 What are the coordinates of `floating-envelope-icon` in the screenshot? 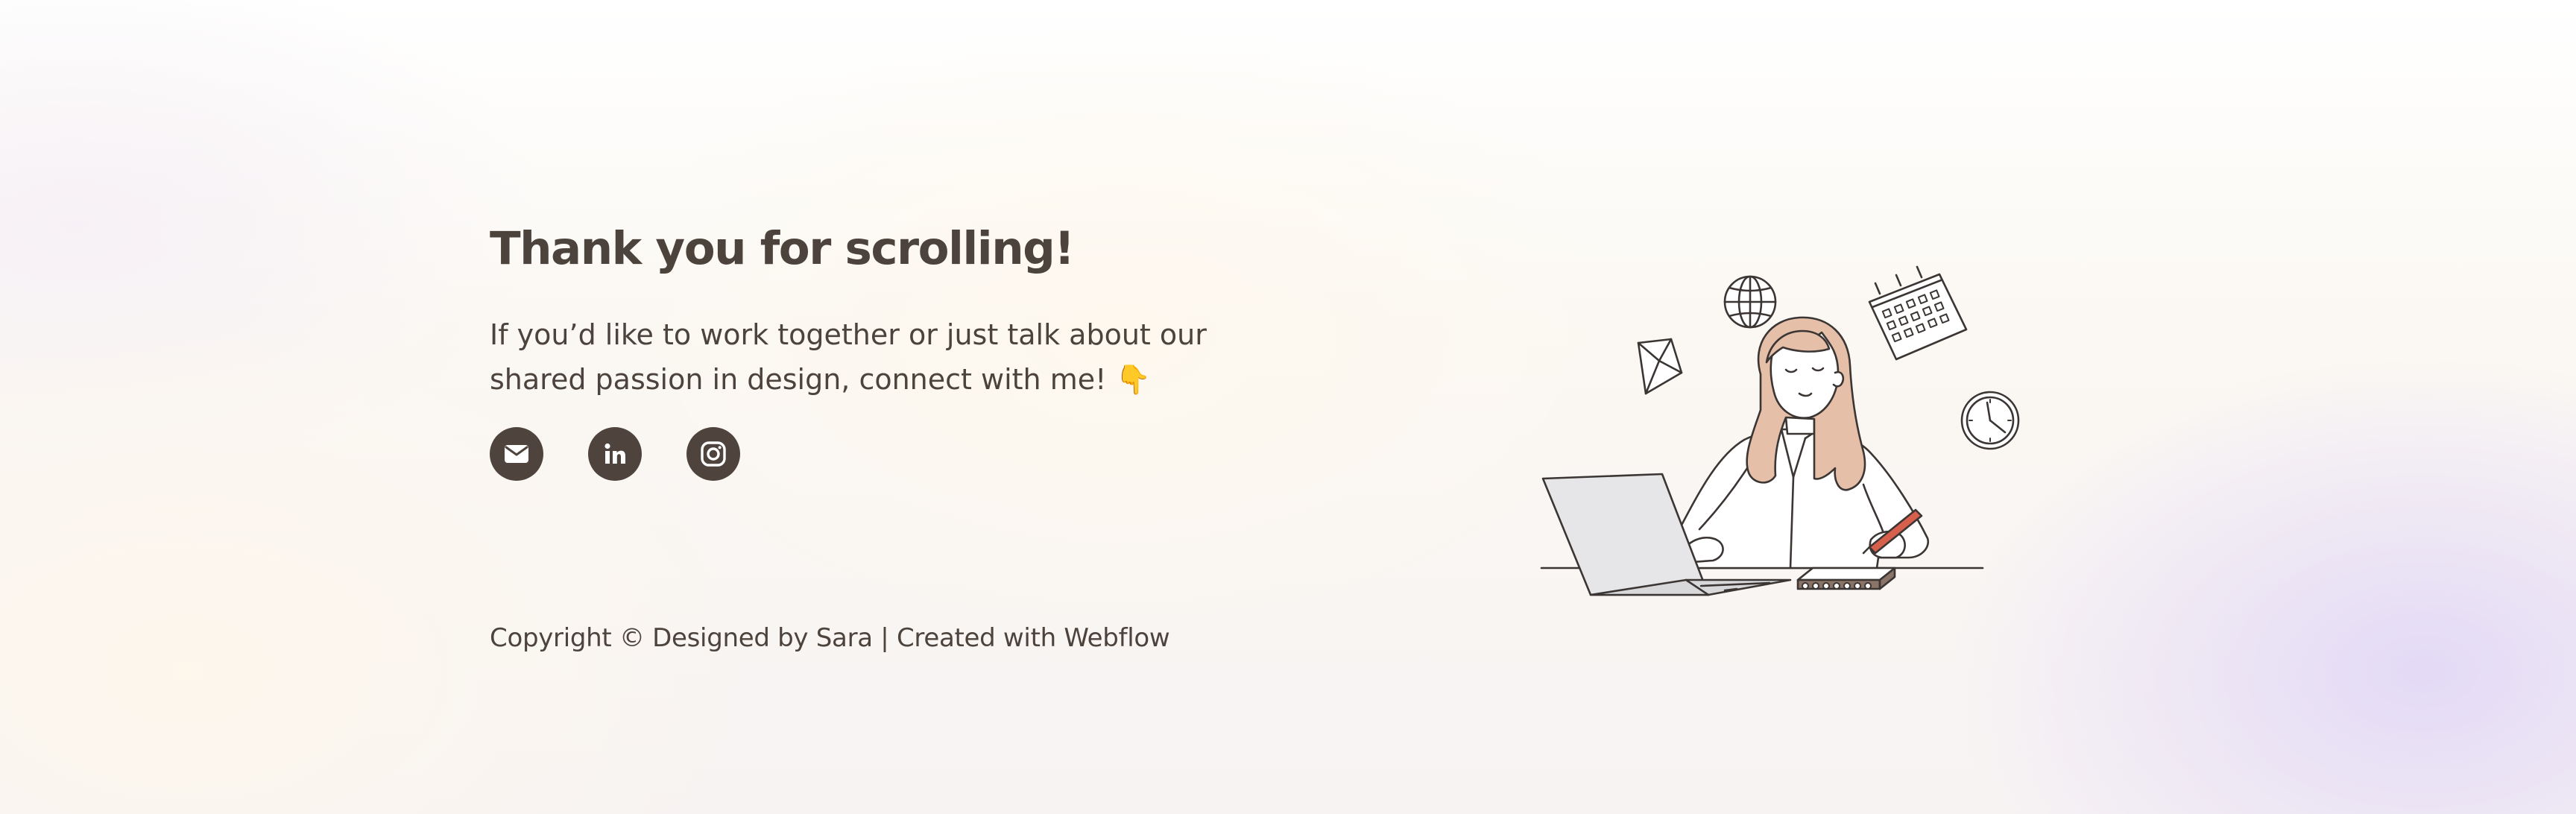 It's located at (1660, 367).